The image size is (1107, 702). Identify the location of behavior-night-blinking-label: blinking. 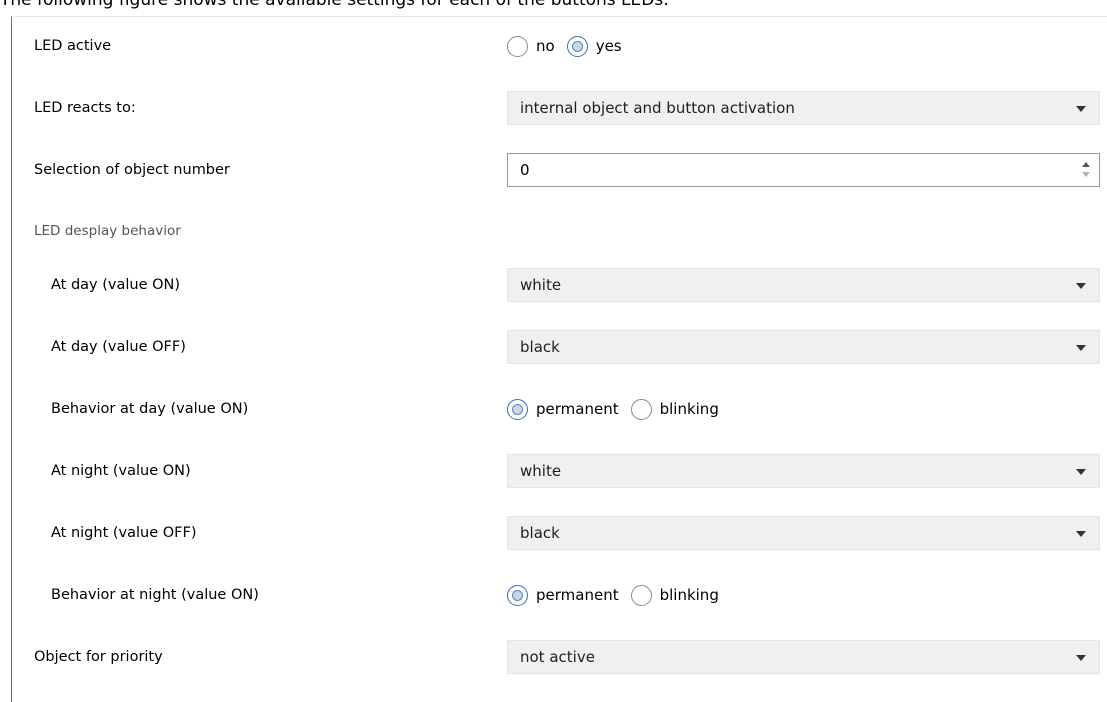
(689, 594).